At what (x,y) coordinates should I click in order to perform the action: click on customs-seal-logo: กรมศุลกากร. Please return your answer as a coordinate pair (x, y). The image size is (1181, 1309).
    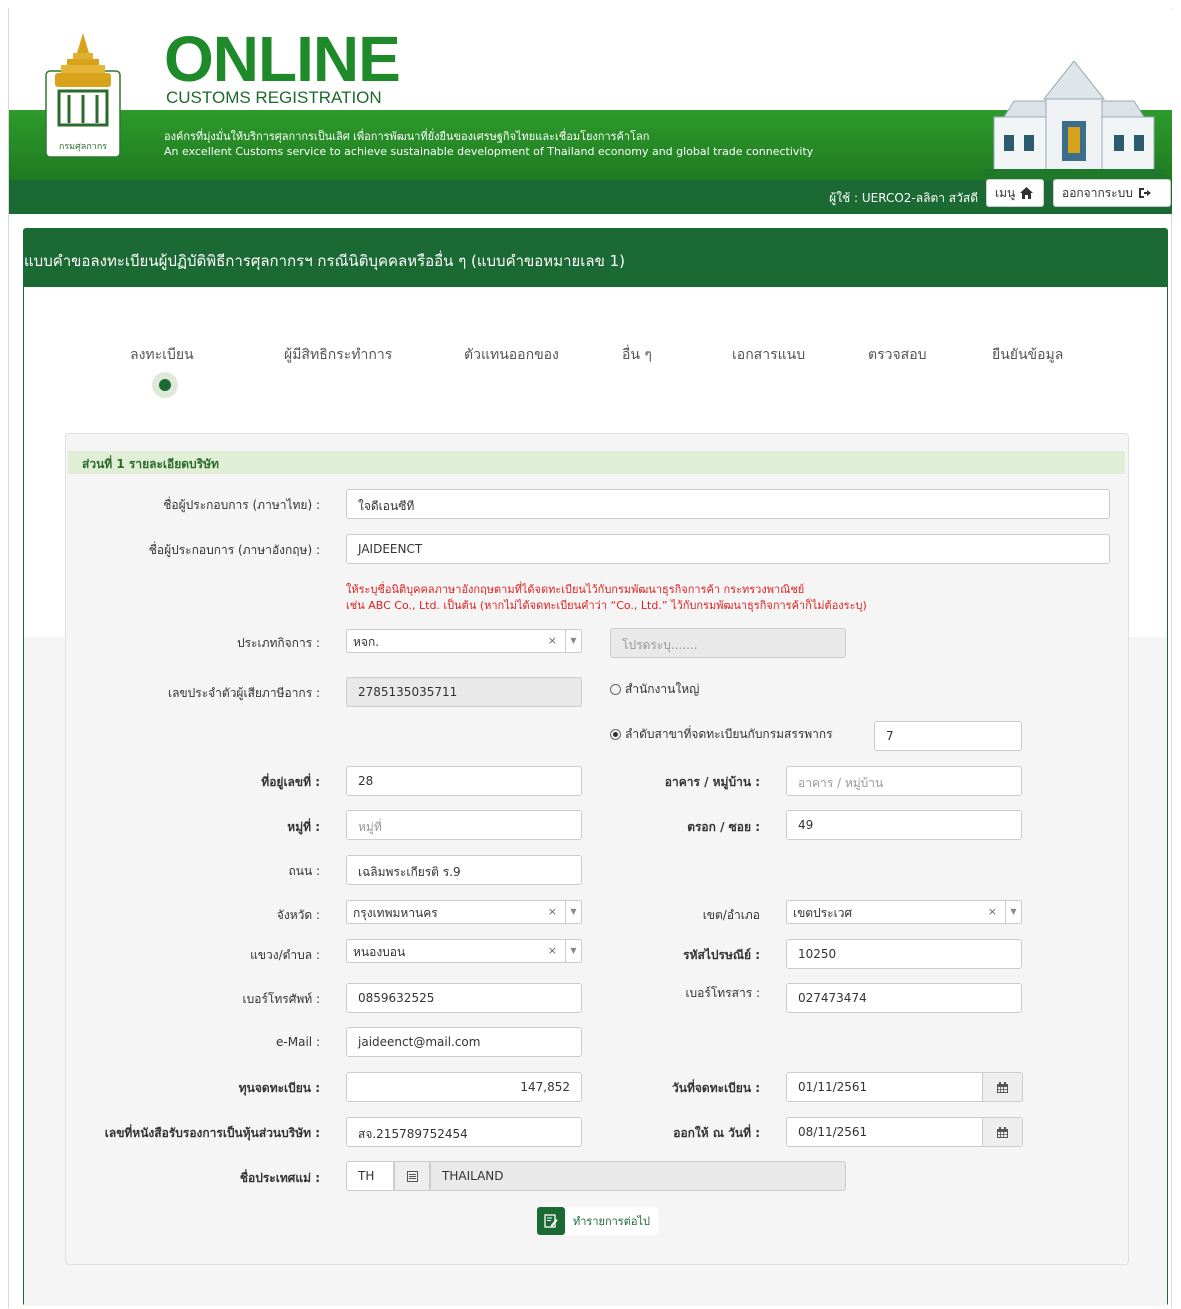
    Looking at the image, I should click on (83, 95).